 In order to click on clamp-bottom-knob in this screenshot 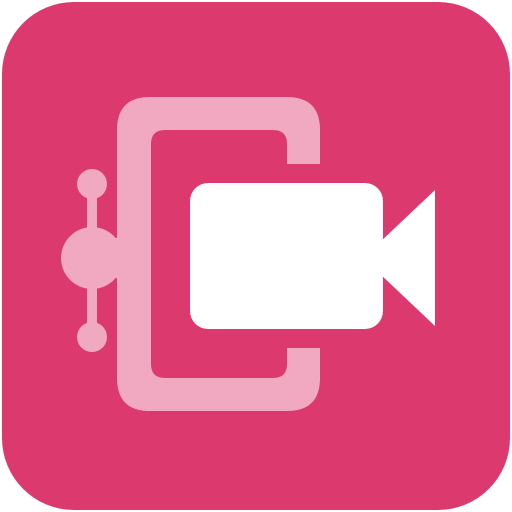, I will do `click(92, 337)`.